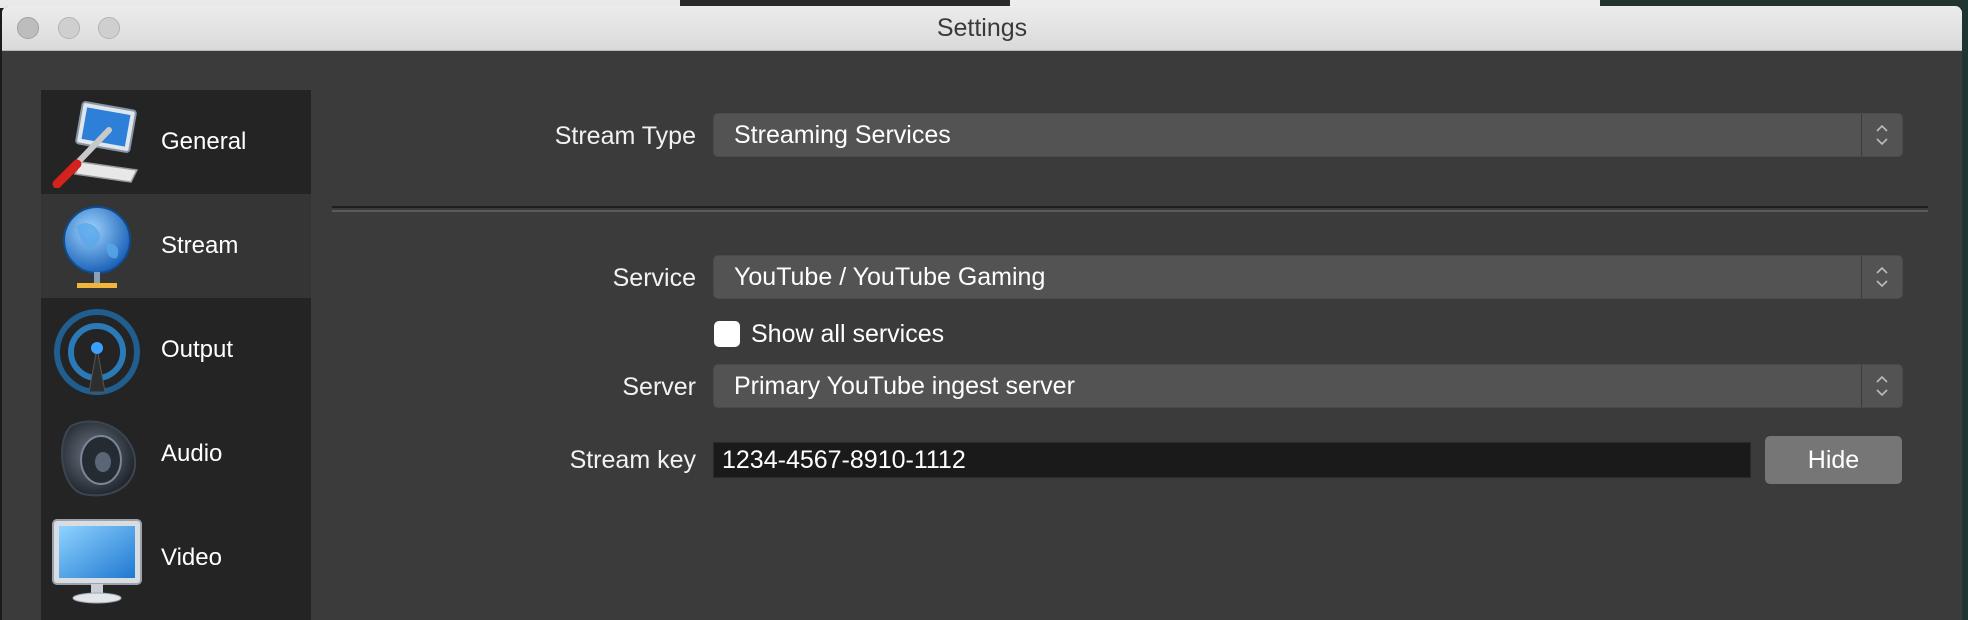 The height and width of the screenshot is (620, 1968). What do you see at coordinates (1881, 277) in the screenshot?
I see `service-stepper-icon` at bounding box center [1881, 277].